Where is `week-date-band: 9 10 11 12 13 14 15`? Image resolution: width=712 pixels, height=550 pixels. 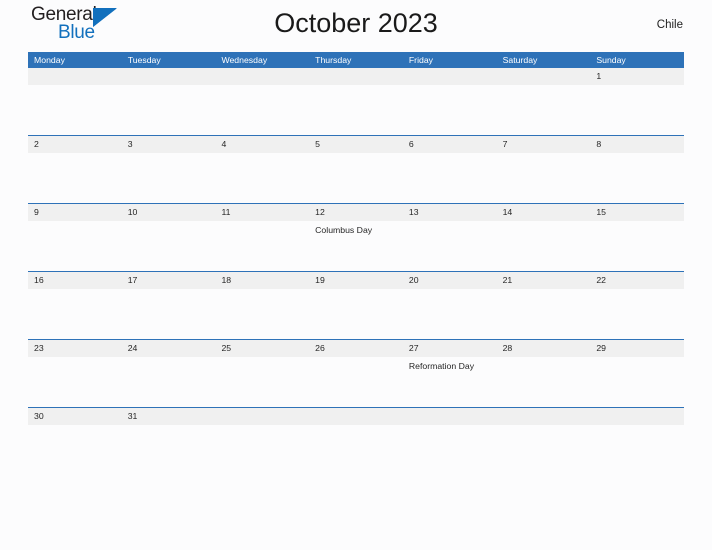
week-date-band: 9 10 11 12 13 14 15 is located at coordinates (356, 212).